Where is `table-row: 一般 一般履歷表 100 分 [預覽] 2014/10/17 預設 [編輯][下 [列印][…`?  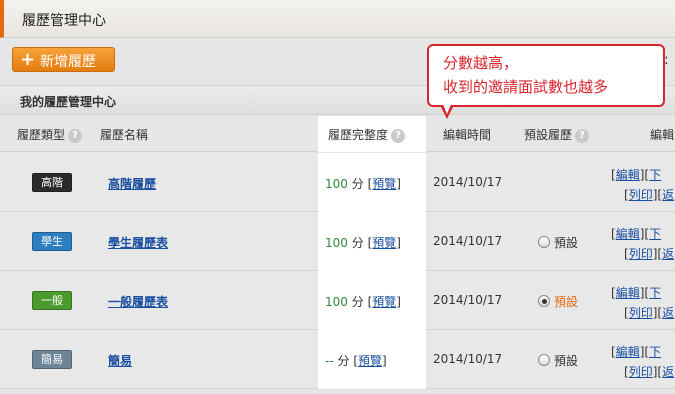 table-row: 一般 一般履歷表 100 分 [預覽] 2014/10/17 預設 [編輯][下 [列印][… is located at coordinates (337, 300).